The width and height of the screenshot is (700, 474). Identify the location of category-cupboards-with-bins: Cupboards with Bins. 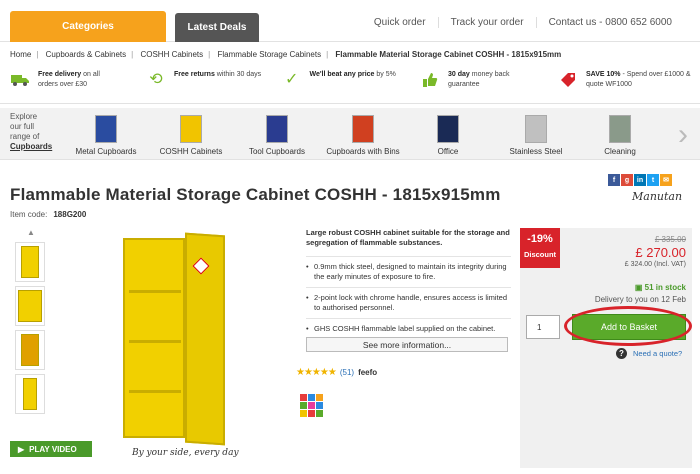
(363, 135).